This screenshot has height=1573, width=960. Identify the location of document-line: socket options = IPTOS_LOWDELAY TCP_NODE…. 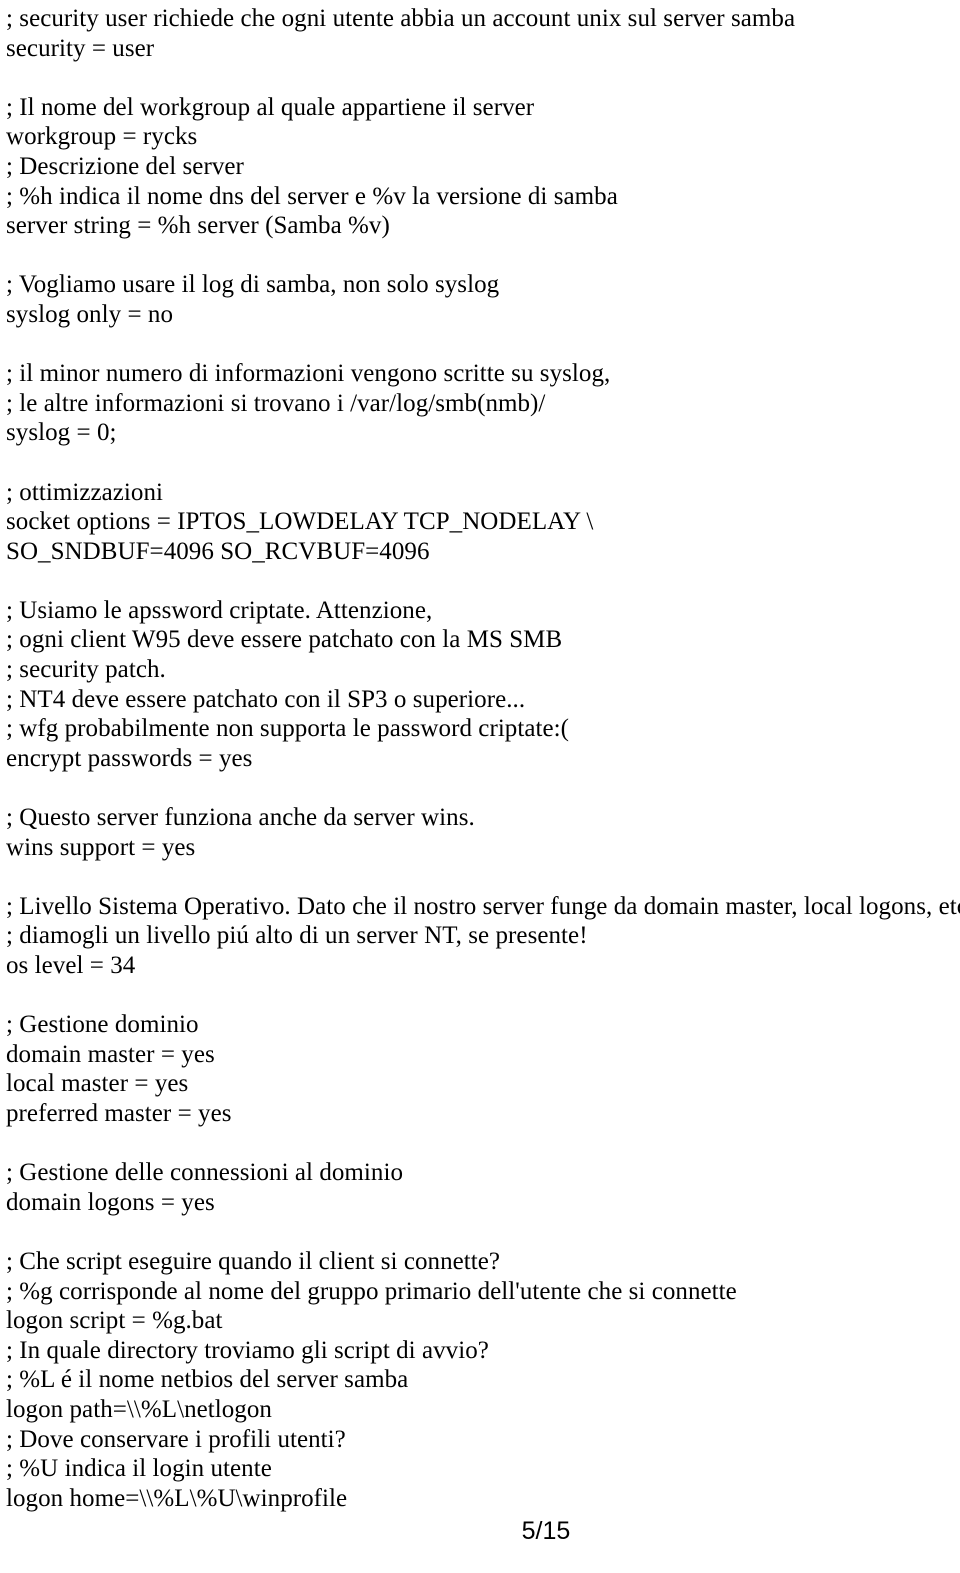
(300, 522).